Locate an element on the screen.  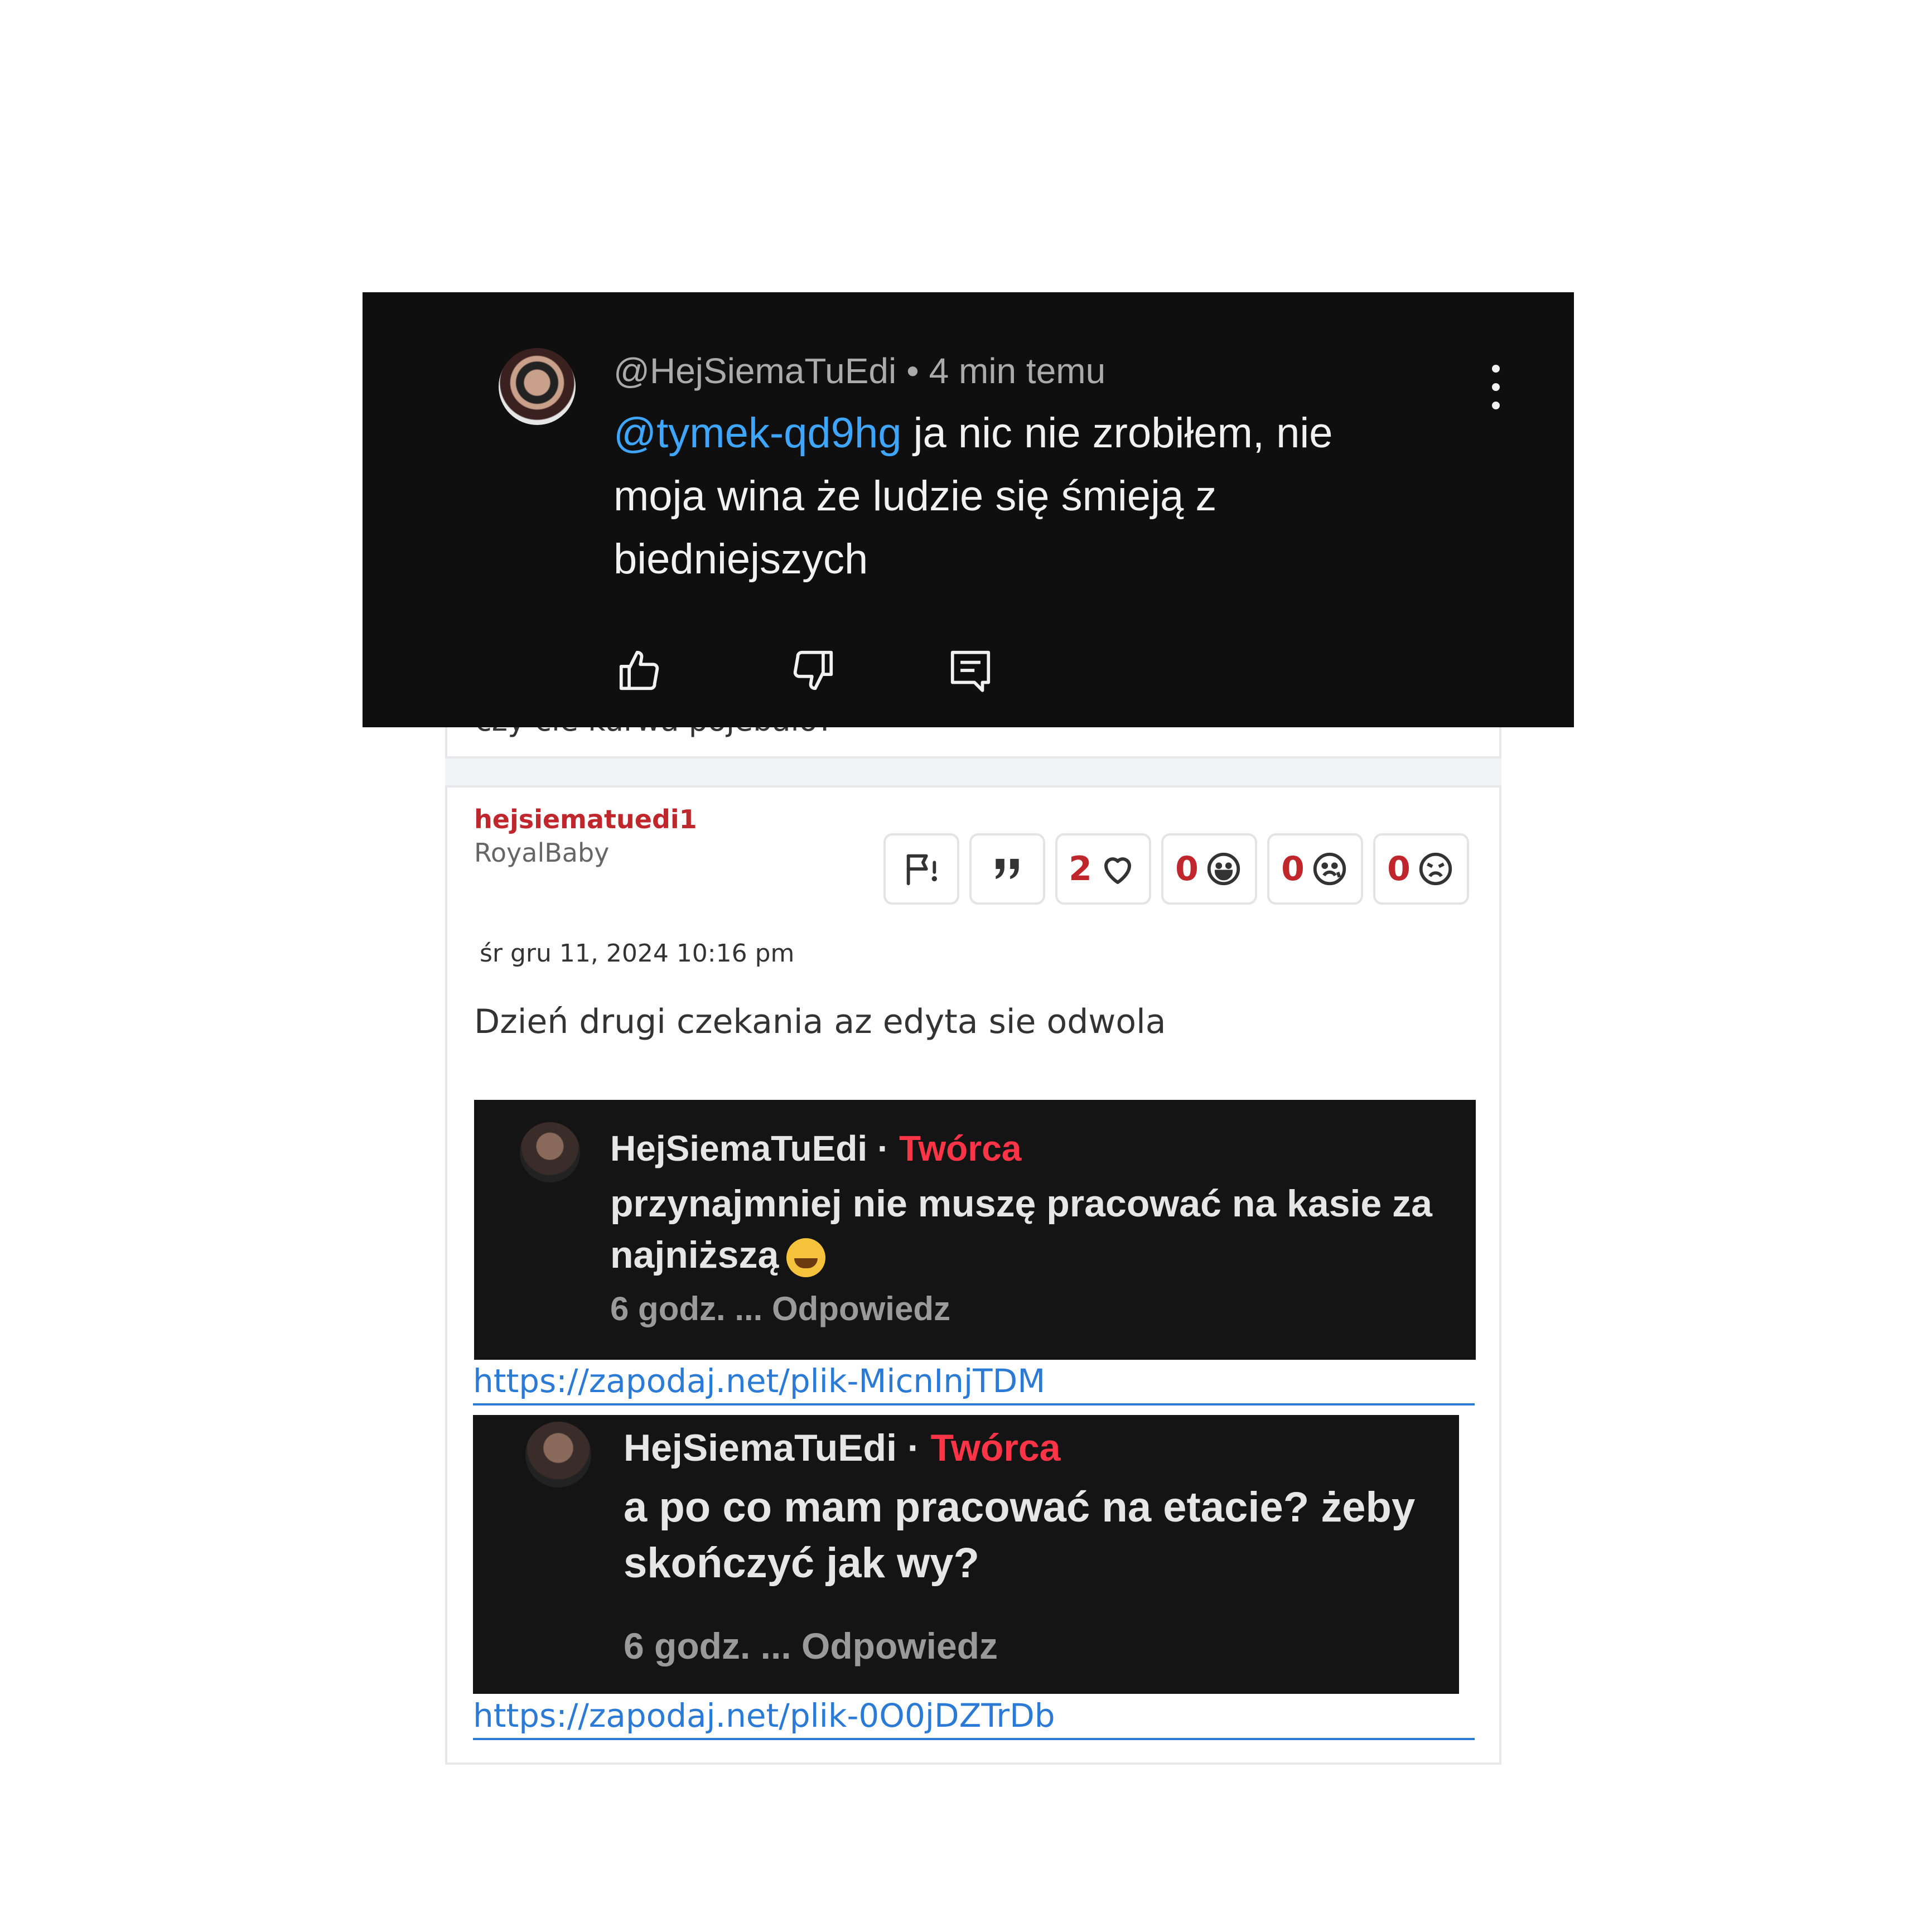
more-vert-icon is located at coordinates (1496, 387).